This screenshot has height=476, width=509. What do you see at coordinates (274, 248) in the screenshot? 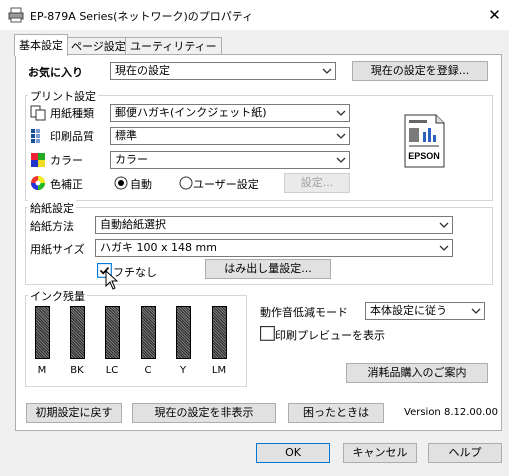
I see `paper-size-select: ハガキ 100 x 148 mm` at bounding box center [274, 248].